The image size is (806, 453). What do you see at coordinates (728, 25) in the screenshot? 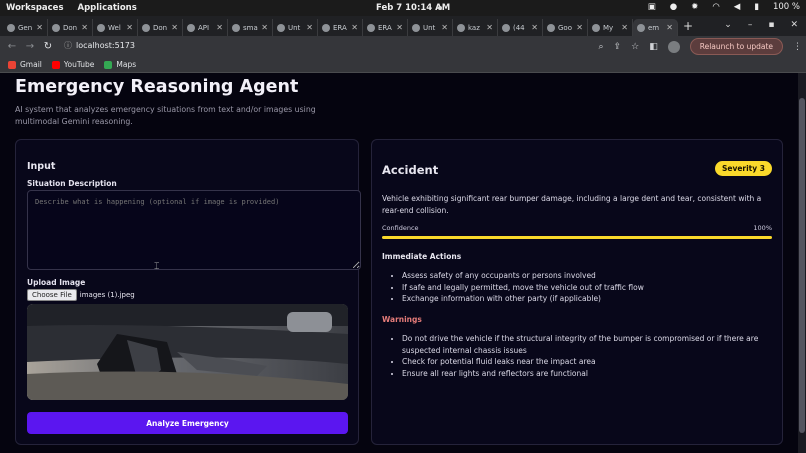
I see `tab-search-icon: ⌄` at bounding box center [728, 25].